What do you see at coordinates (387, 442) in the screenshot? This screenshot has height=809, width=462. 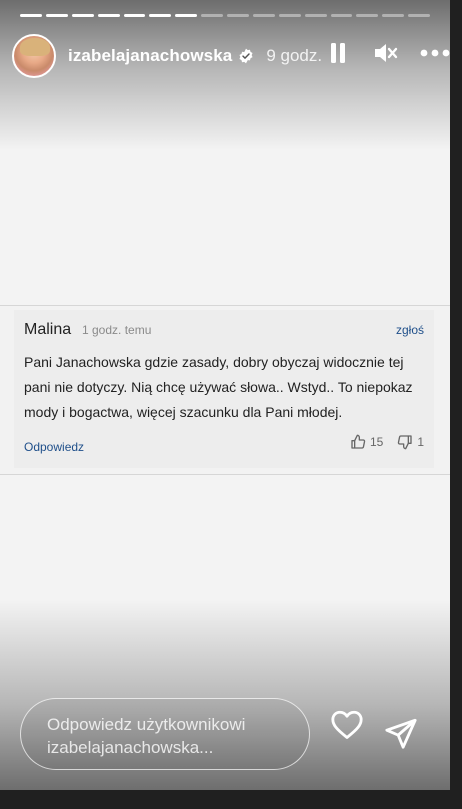 I see `comment-votes: 15 1` at bounding box center [387, 442].